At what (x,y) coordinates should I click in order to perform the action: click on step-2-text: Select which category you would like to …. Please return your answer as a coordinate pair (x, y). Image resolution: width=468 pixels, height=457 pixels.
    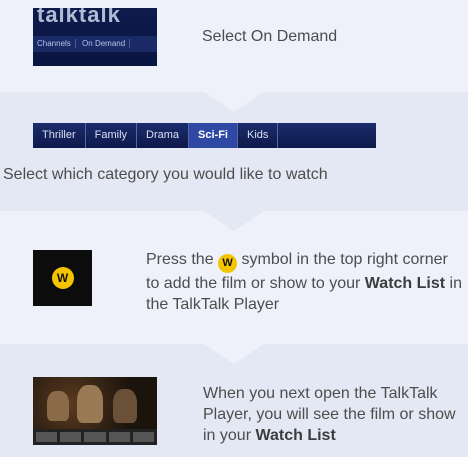
    Looking at the image, I should click on (165, 174).